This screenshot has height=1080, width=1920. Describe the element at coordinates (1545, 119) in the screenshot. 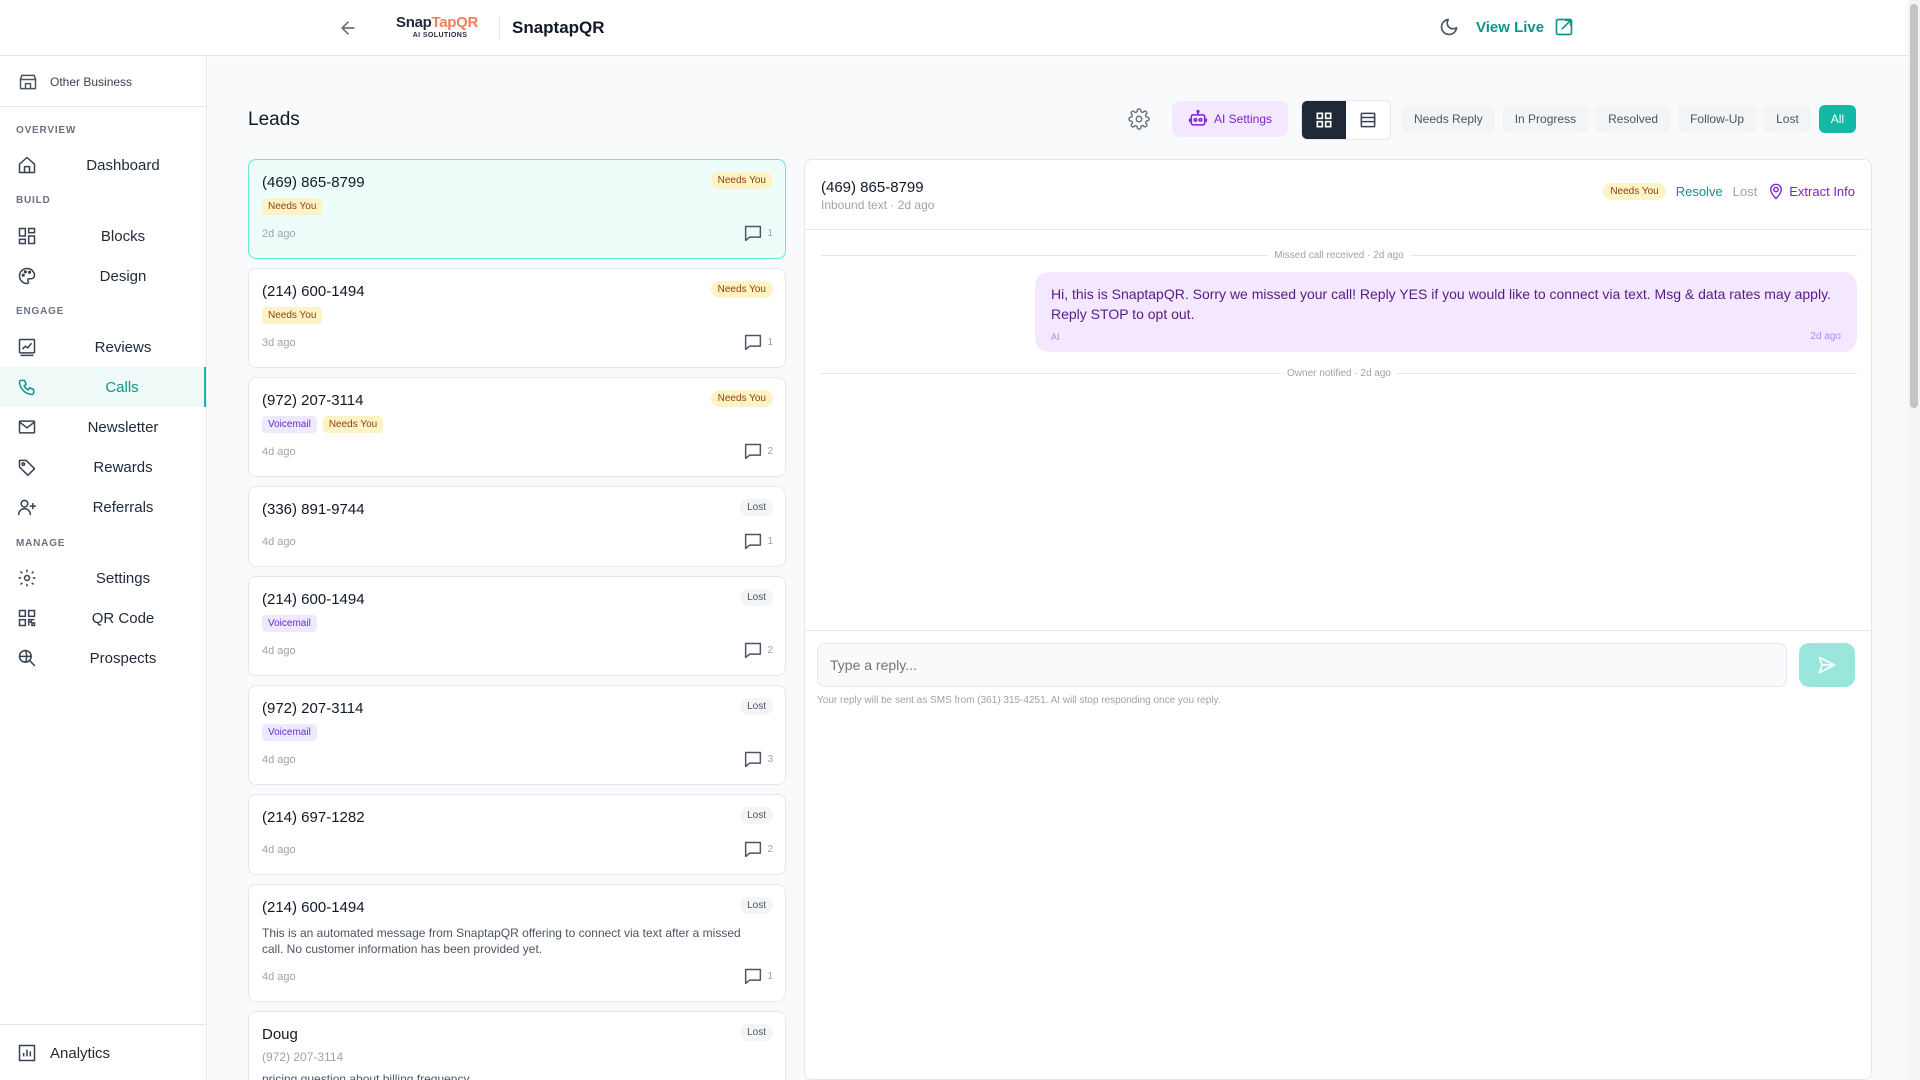

I see `filter-in-progress: In Progress` at that location.